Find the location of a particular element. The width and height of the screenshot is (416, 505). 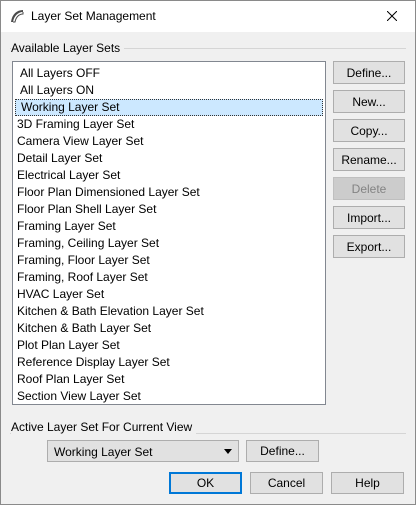

layer-set-item: Framing, Roof Layer Set is located at coordinates (169, 277).